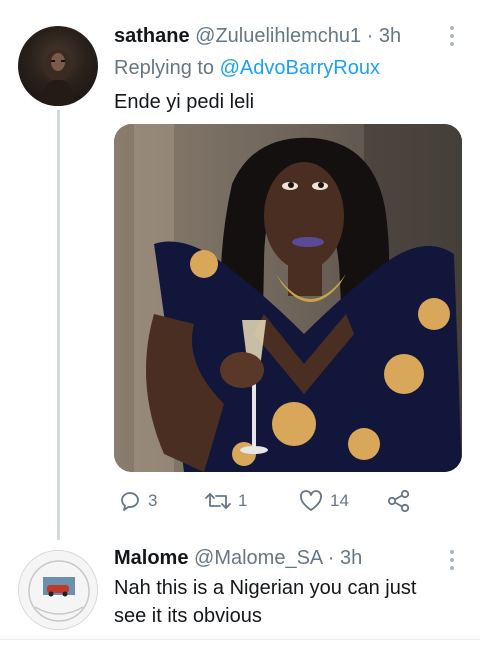  I want to click on reply-button: 3, so click(137, 501).